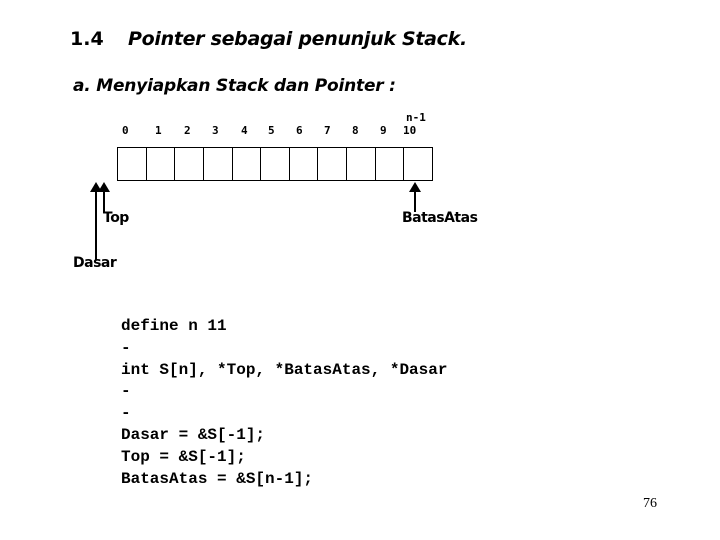 The image size is (720, 540). Describe the element at coordinates (193, 434) in the screenshot. I see `code-line: Dasar = &S[-1];` at that location.